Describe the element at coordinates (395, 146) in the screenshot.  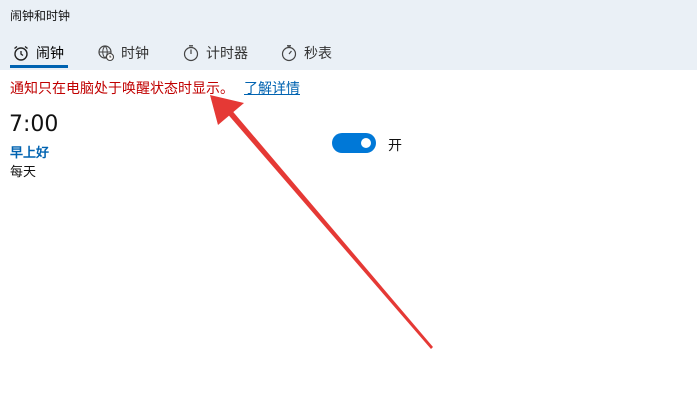
I see `toggle-state-label: 开` at that location.